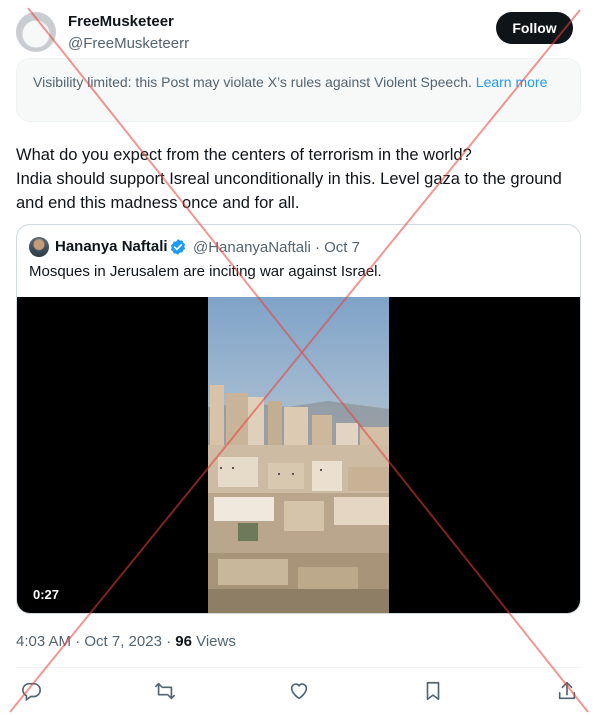 The width and height of the screenshot is (598, 715). I want to click on author-handle: @FreeMusketeerr, so click(128, 43).